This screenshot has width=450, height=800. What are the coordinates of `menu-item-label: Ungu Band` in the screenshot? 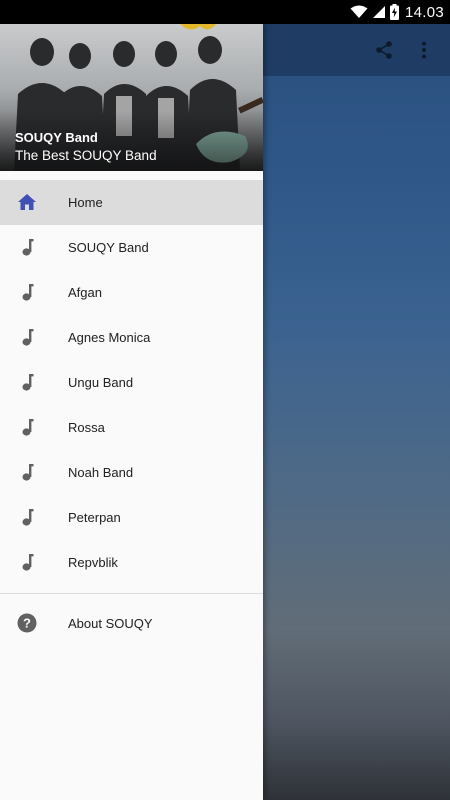 It's located at (101, 382).